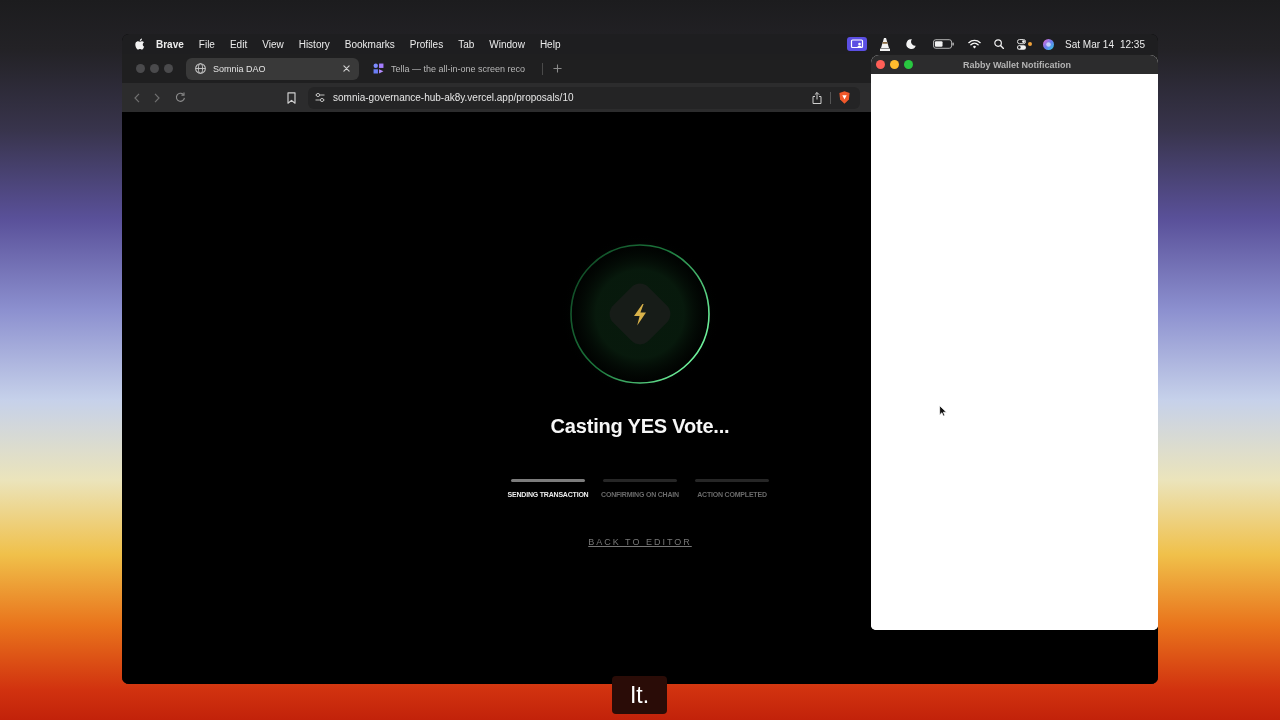 Image resolution: width=1280 pixels, height=720 pixels. I want to click on menu-item: Edit, so click(238, 44).